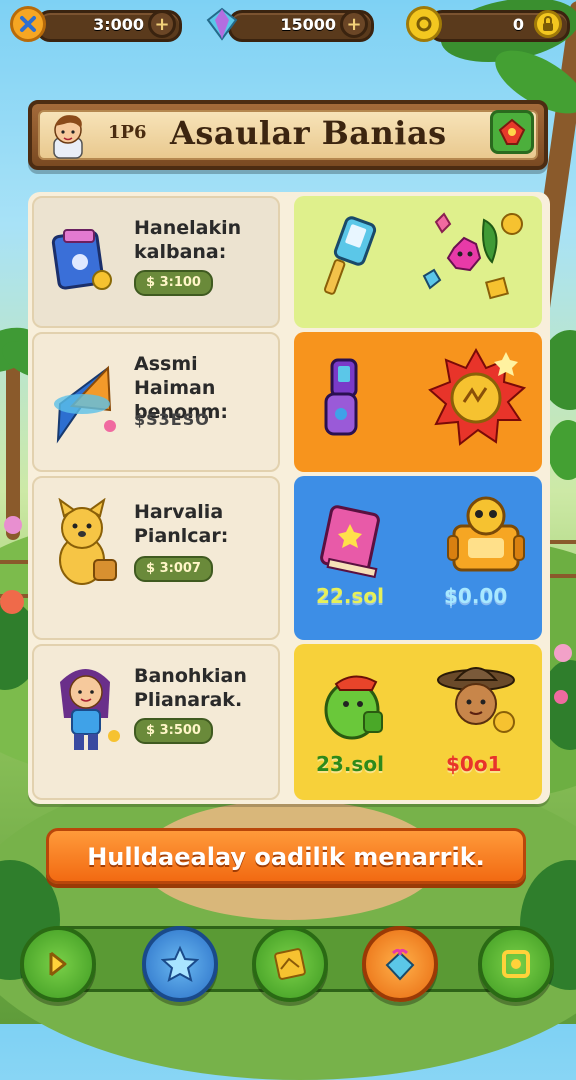 The width and height of the screenshot is (576, 1080). I want to click on book-icon, so click(351, 540).